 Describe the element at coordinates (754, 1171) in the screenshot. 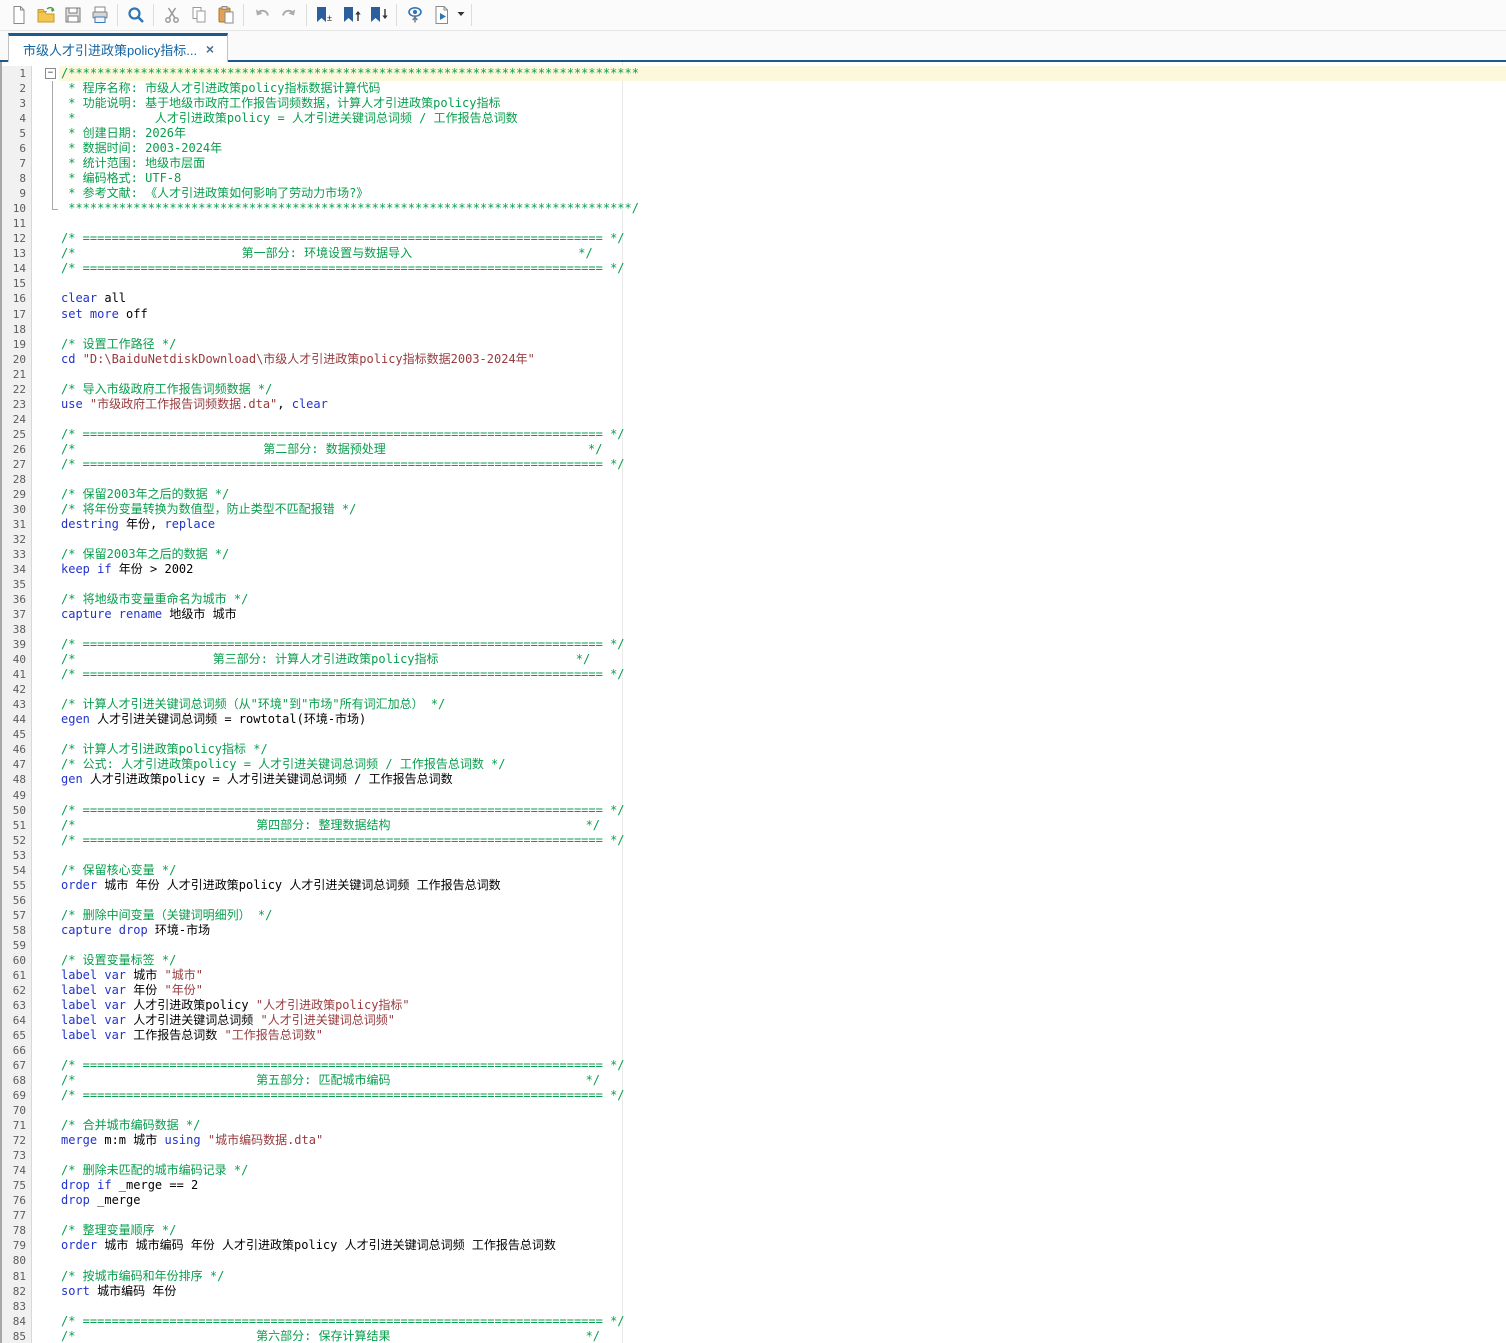

I see `code-line: 74 /* 删除未匹配的城市编码记录 */` at that location.